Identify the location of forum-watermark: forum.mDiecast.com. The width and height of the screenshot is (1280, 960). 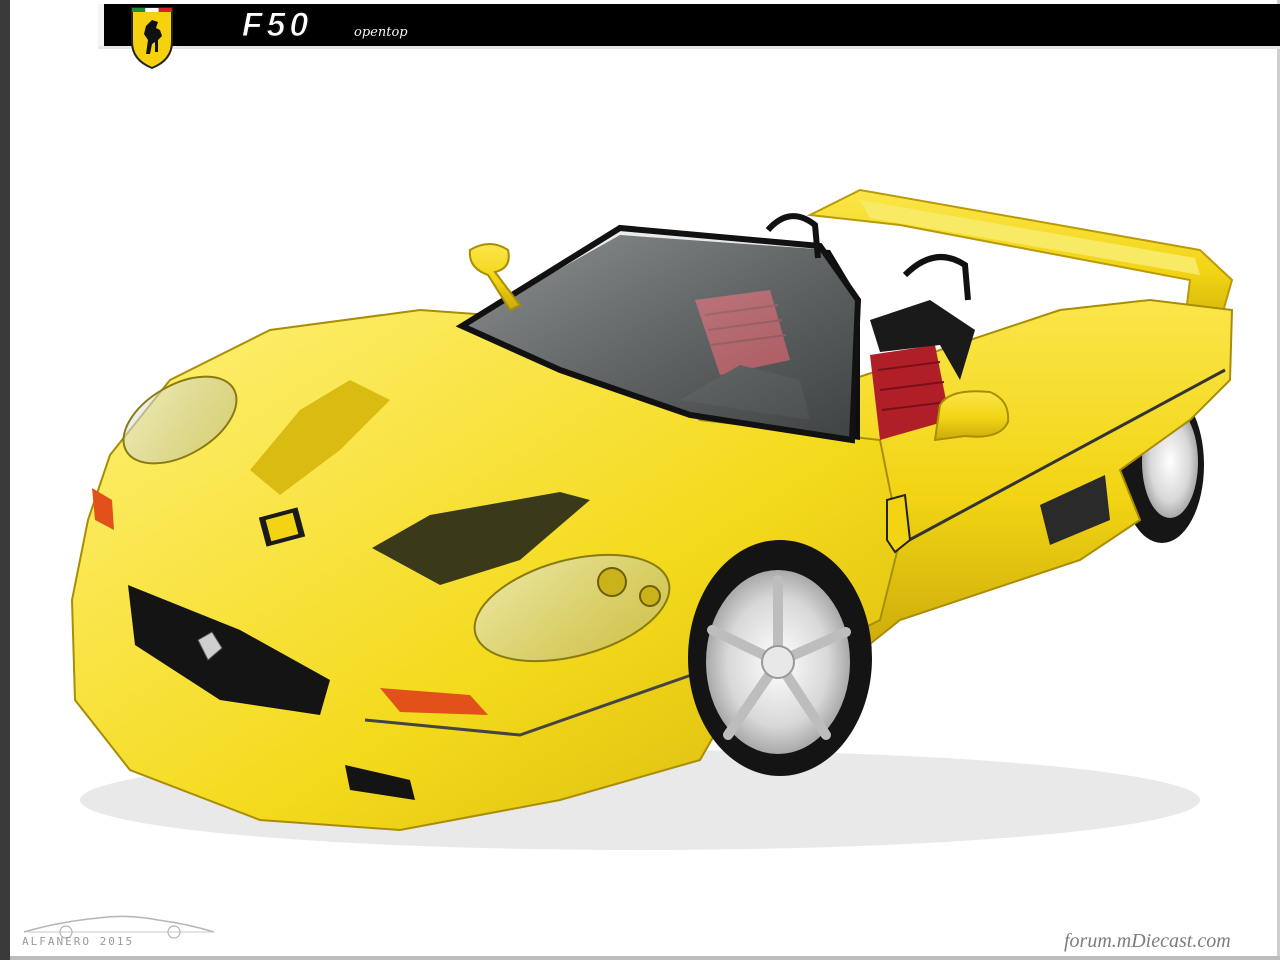
(1147, 941).